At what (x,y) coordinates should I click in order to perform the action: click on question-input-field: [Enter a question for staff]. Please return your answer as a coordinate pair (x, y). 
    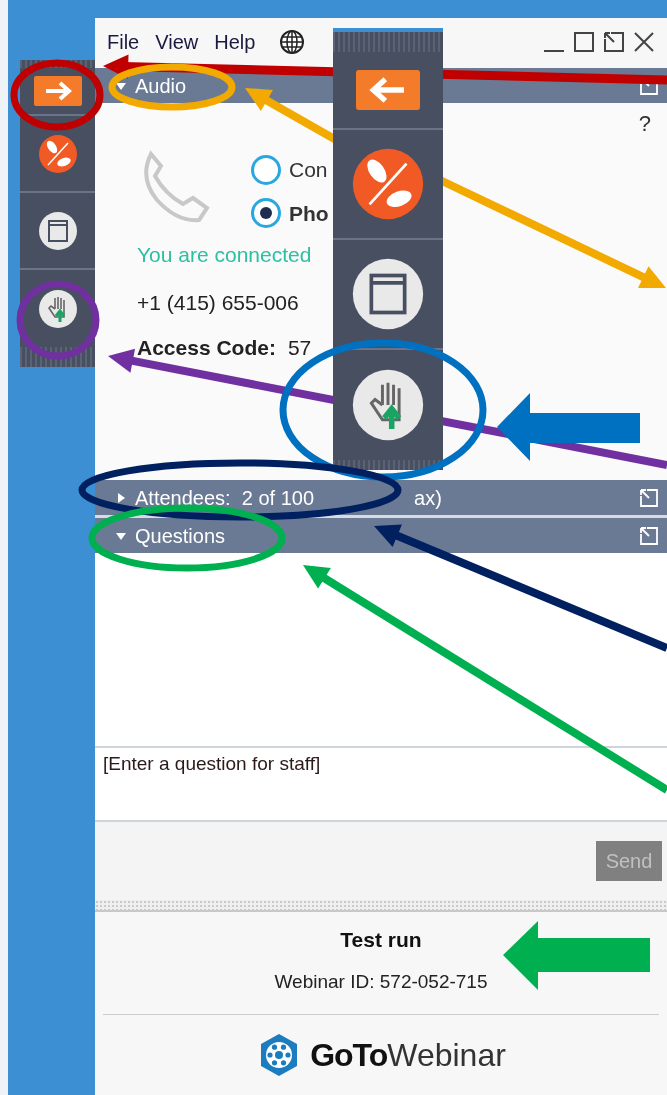
    Looking at the image, I should click on (381, 784).